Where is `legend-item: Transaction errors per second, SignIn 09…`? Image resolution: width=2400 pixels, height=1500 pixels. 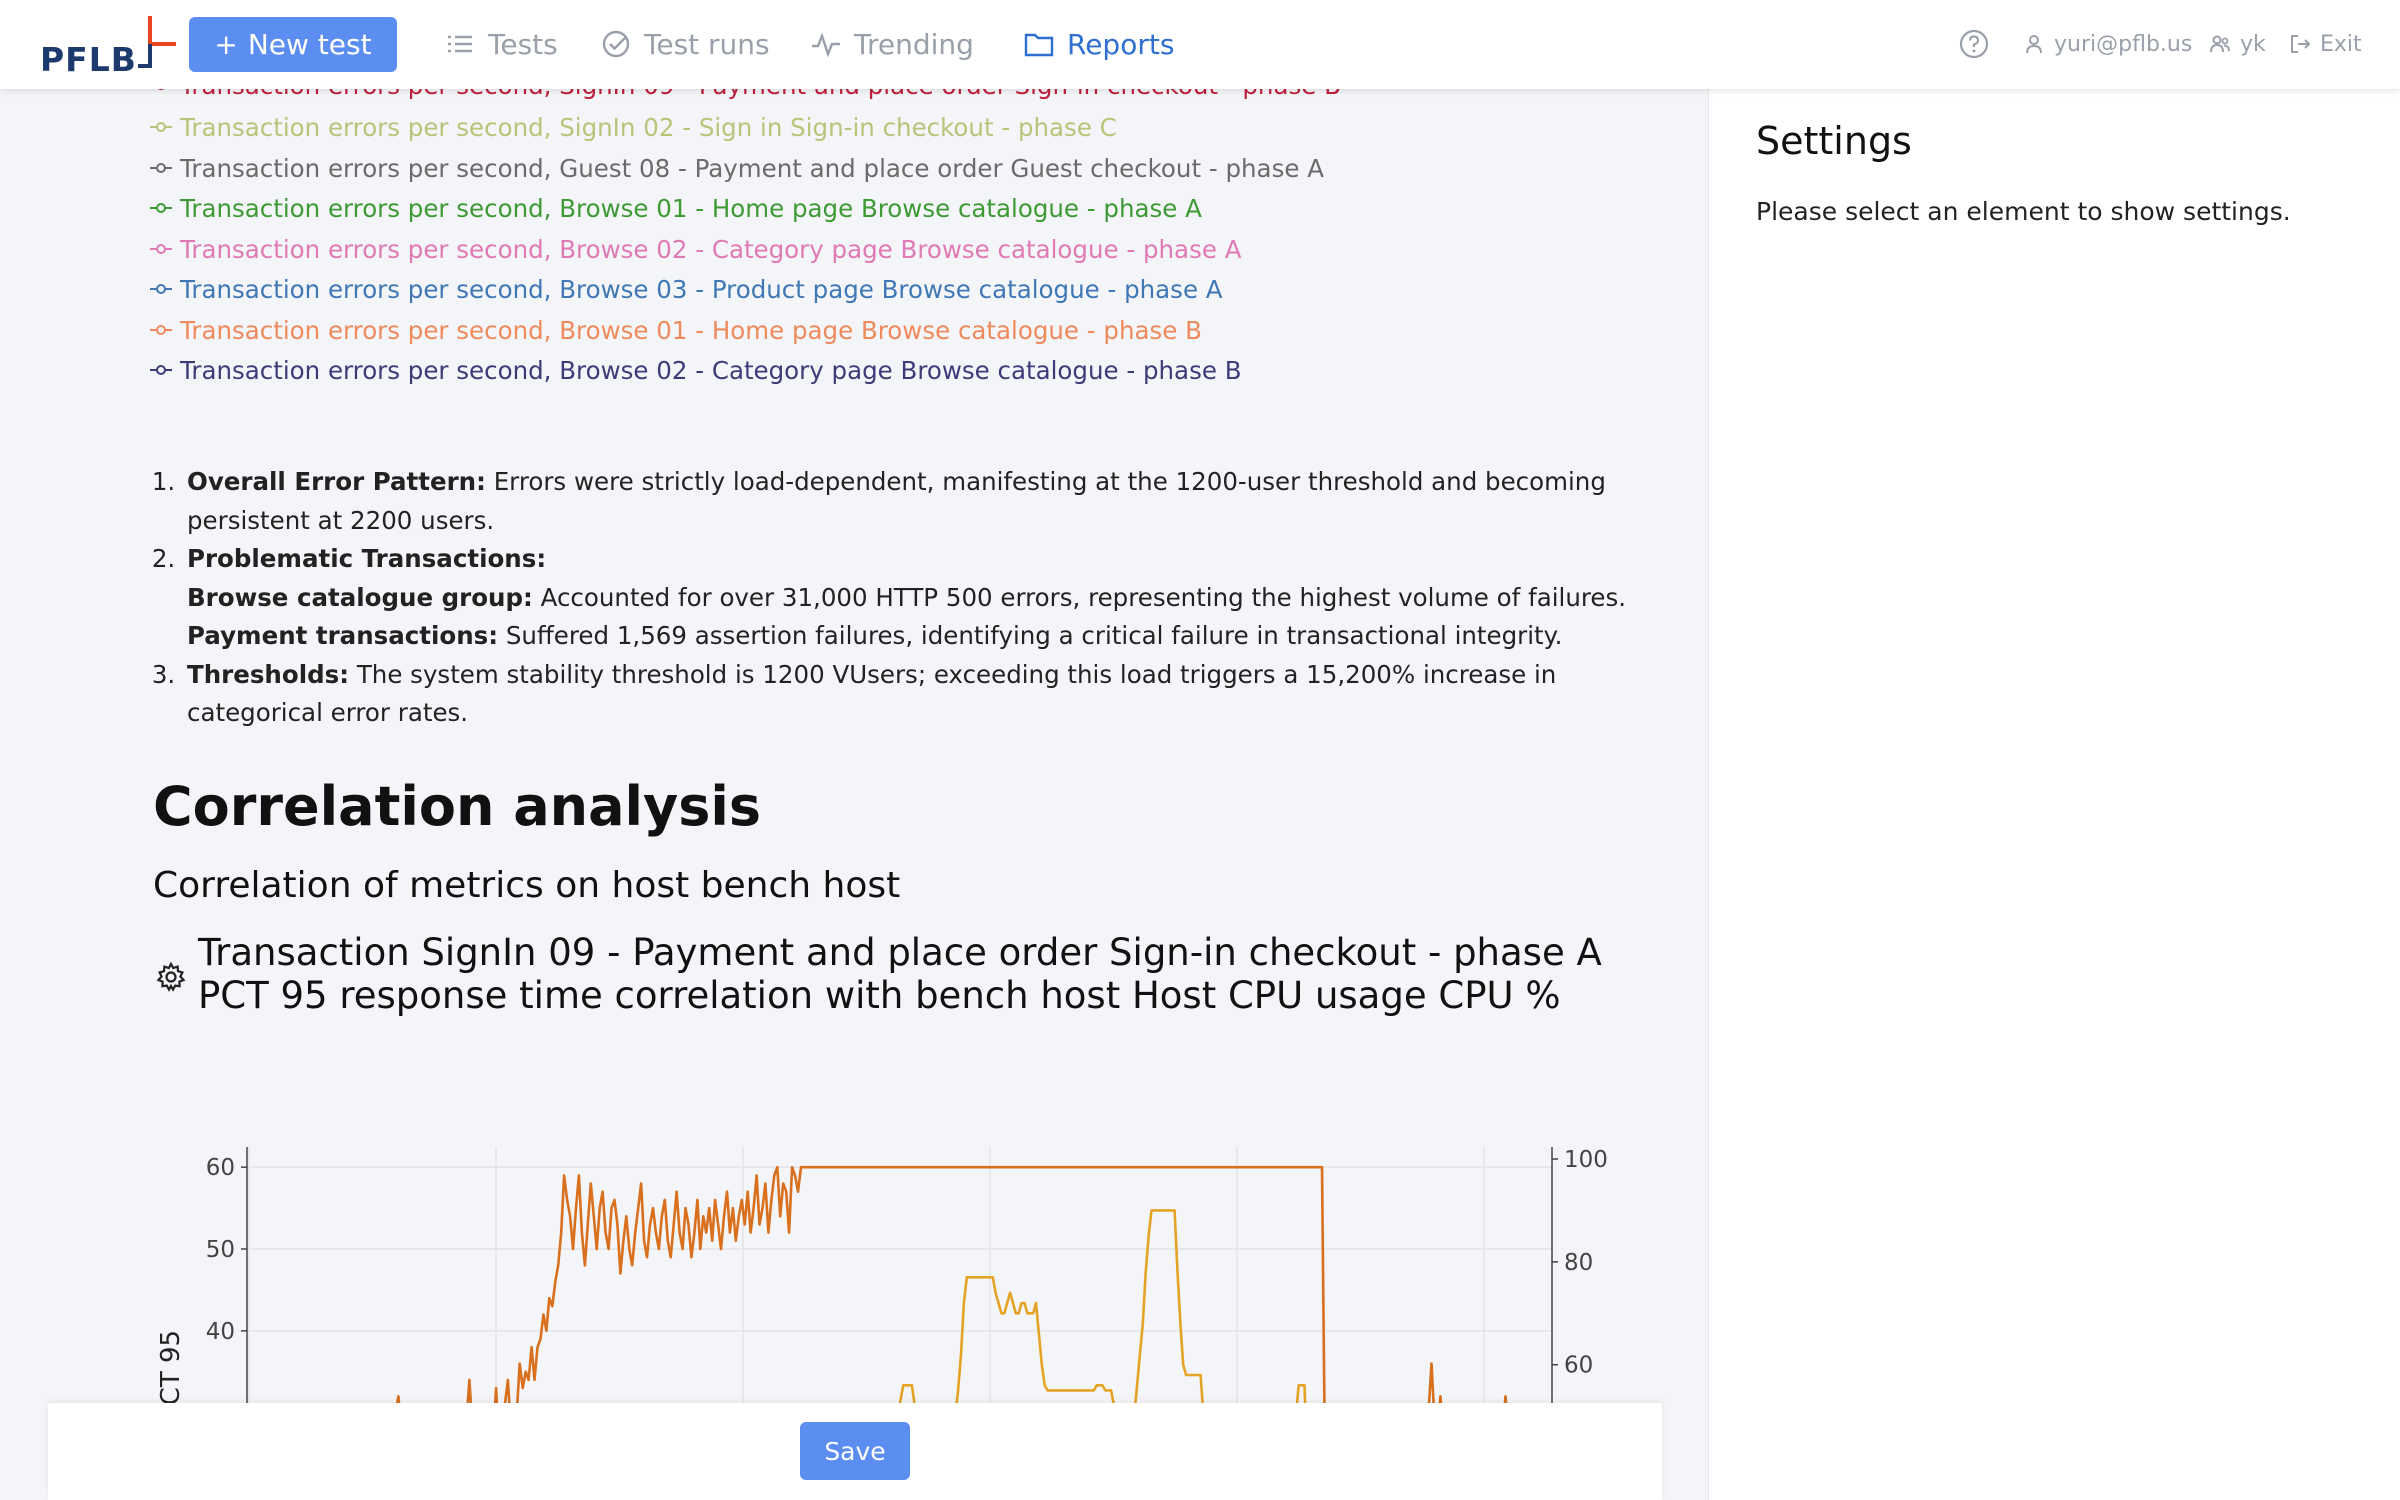 legend-item: Transaction errors per second, SignIn 09… is located at coordinates (745, 97).